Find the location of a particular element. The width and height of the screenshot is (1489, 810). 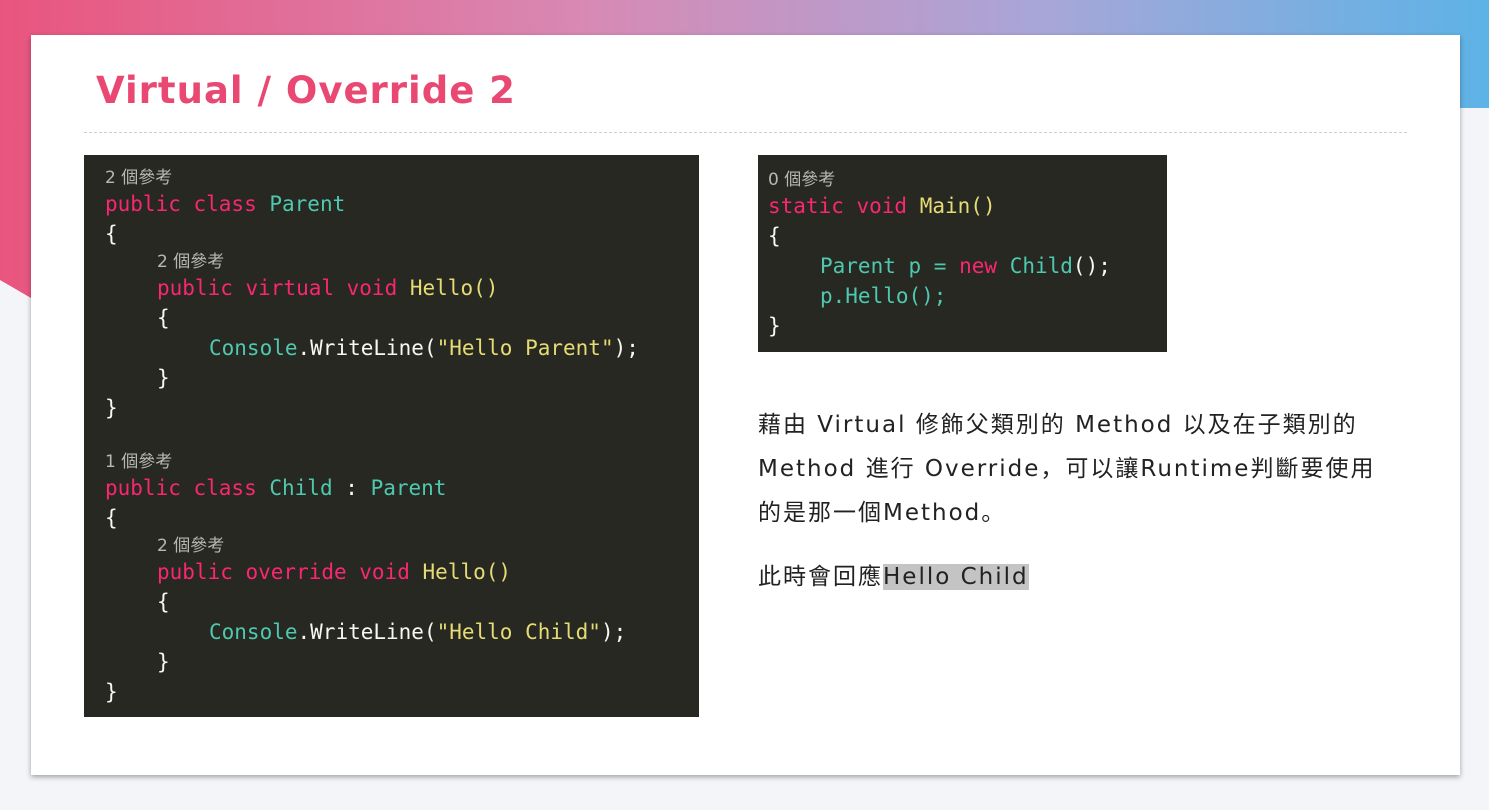

code-string: "Hello Parent" is located at coordinates (525, 348).